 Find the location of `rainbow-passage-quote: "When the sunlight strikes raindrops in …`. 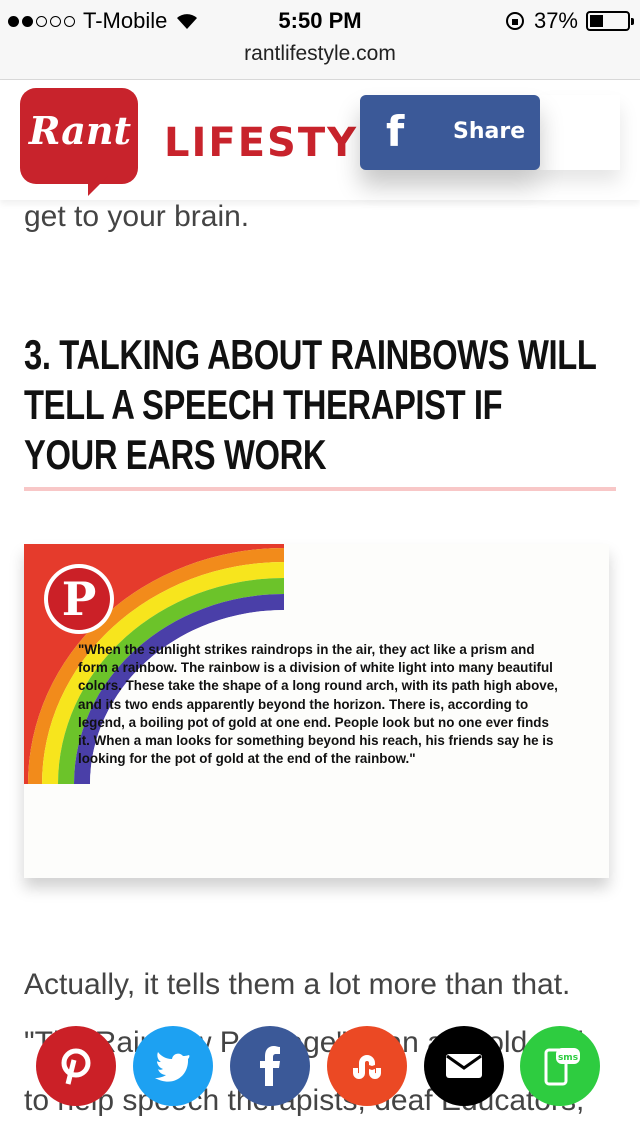

rainbow-passage-quote: "When the sunlight strikes raindrops in … is located at coordinates (318, 704).